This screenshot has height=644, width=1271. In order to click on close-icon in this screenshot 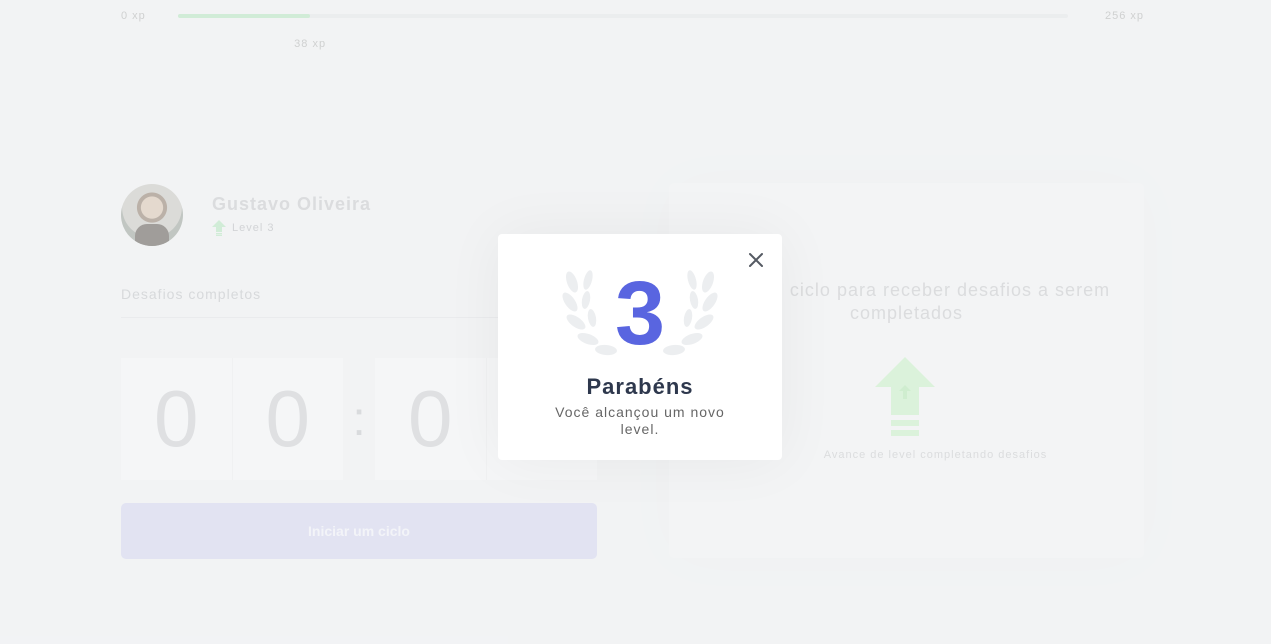, I will do `click(756, 260)`.